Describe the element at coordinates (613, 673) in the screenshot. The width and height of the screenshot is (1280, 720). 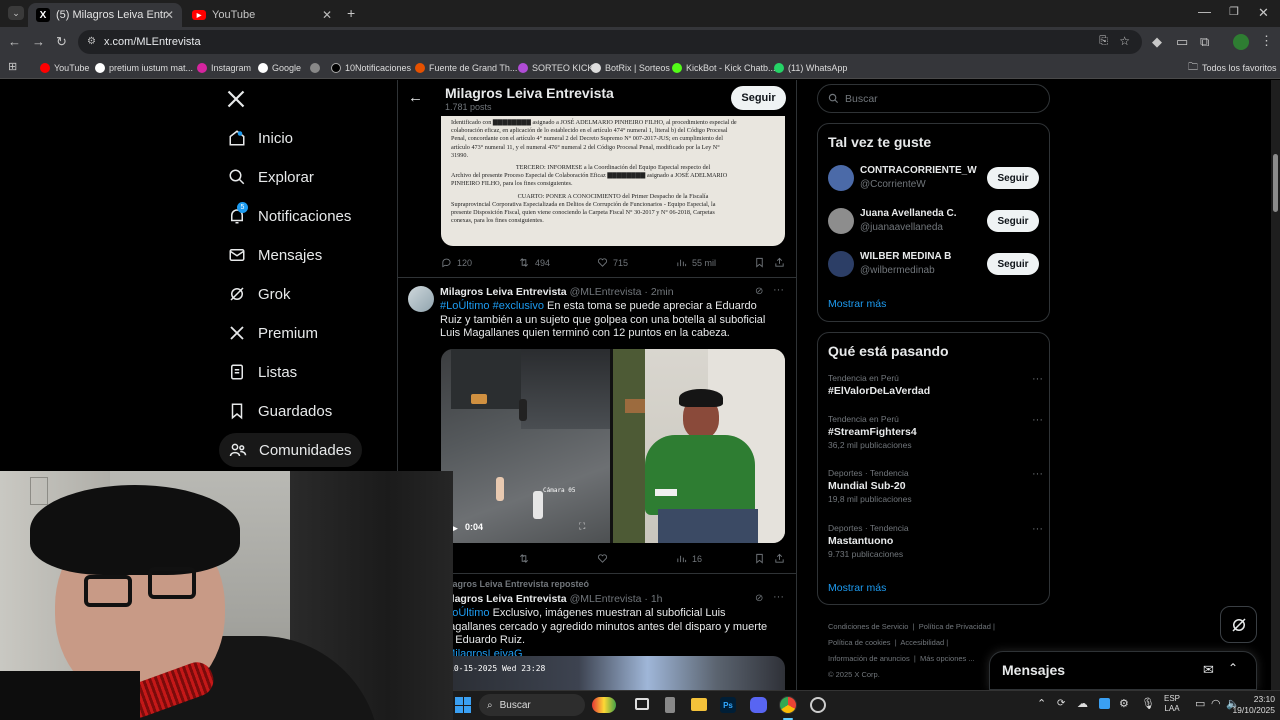
I see `video-player: 10-15-2025 Wed 23:28` at that location.